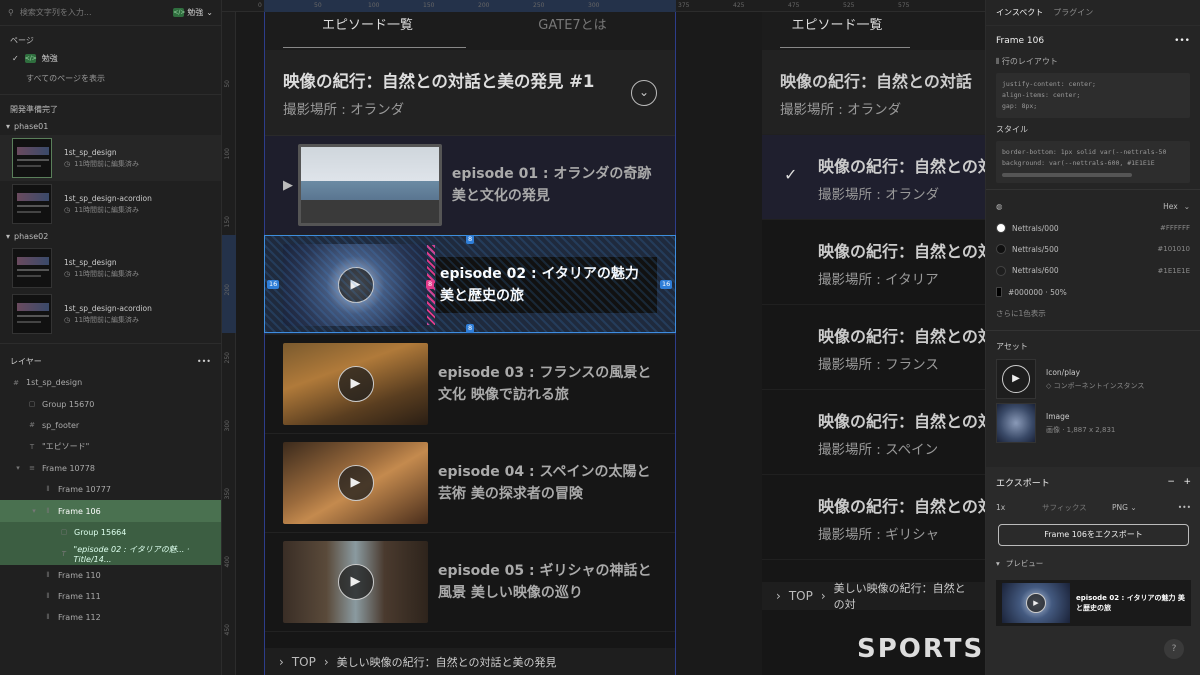 Image resolution: width=1200 pixels, height=675 pixels. I want to click on layer-row-selected: ▾ ⫴ Frame 106, so click(110, 511).